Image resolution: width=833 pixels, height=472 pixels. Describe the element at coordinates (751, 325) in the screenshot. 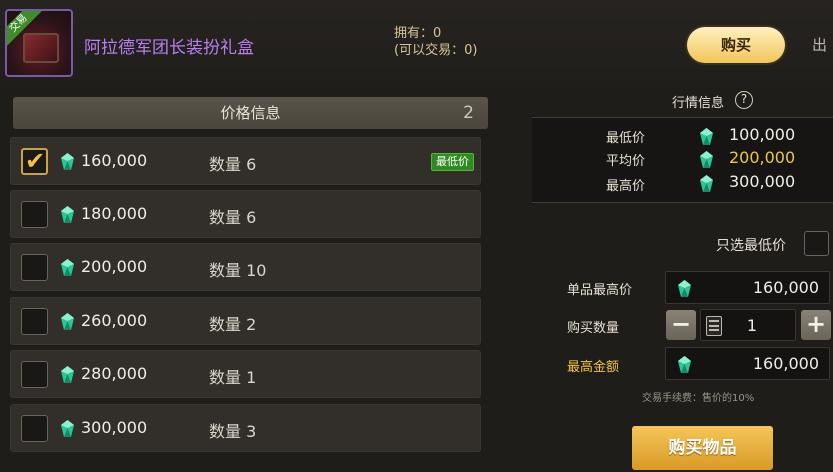

I see `quantity-value: 1` at that location.